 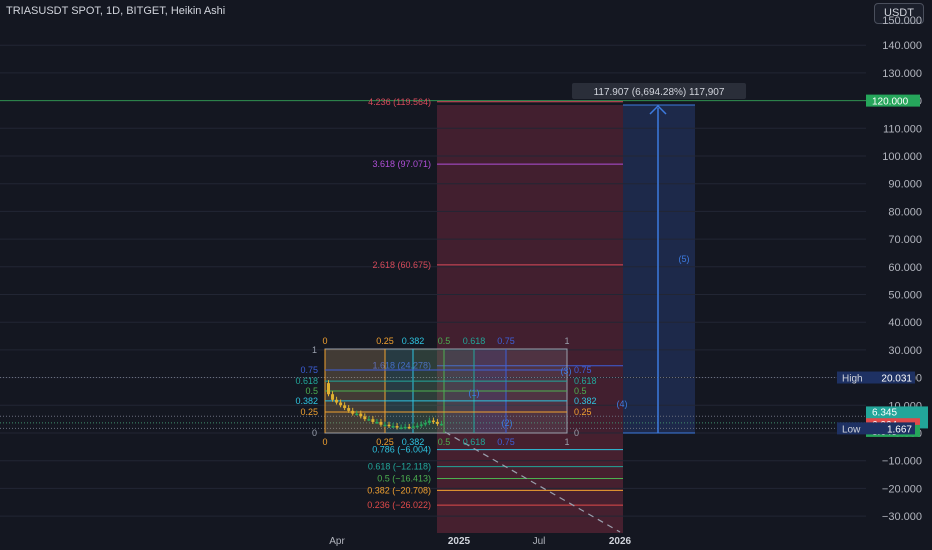 I want to click on x-tick-label: Jul, so click(x=539, y=541).